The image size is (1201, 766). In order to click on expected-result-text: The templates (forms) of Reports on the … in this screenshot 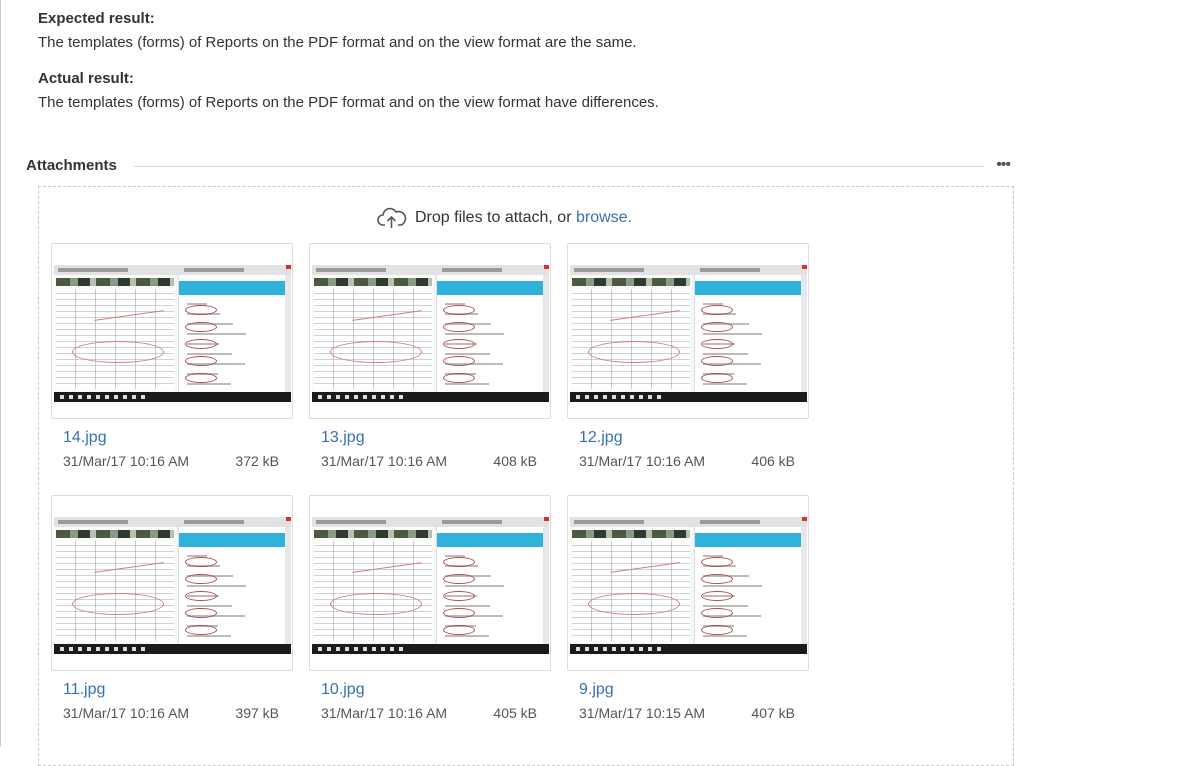, I will do `click(337, 42)`.